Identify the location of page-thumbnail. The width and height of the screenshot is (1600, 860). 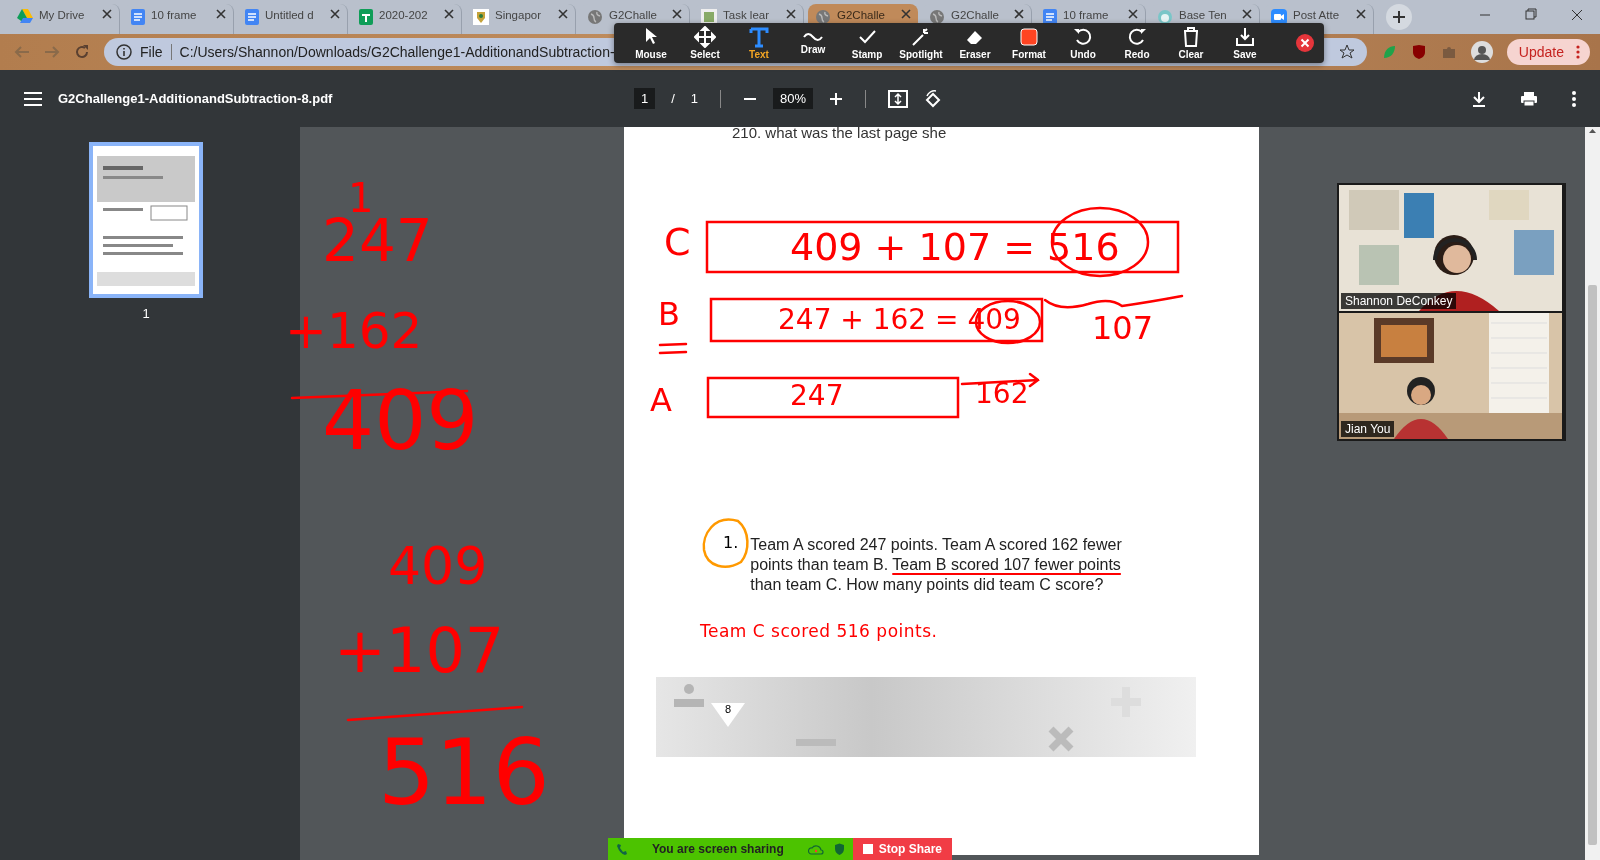
(146, 220).